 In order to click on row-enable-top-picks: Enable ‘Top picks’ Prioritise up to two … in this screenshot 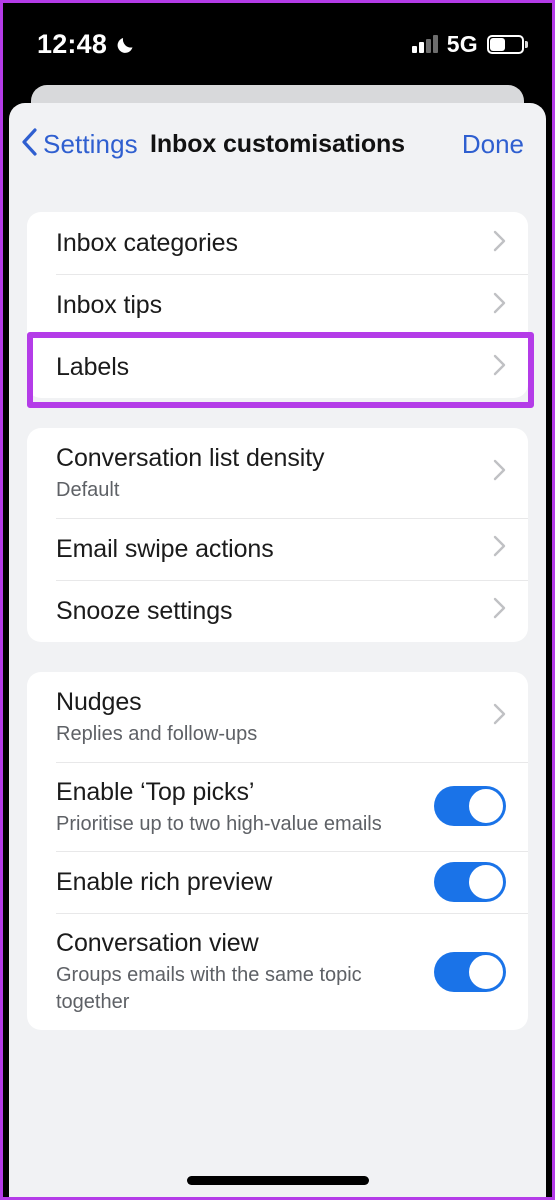, I will do `click(277, 806)`.